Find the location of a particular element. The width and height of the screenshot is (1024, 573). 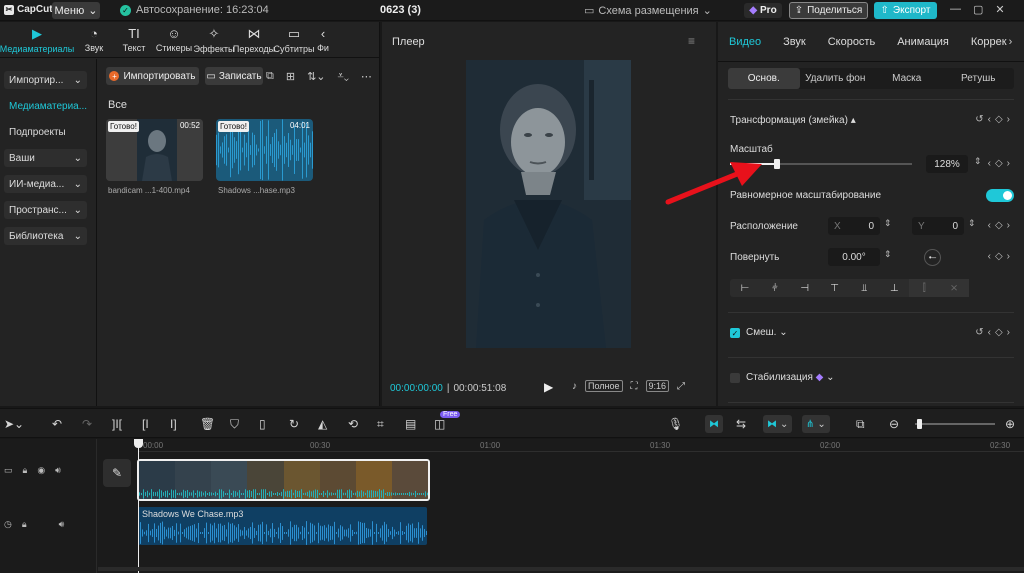

close-icon: ✕ is located at coordinates (999, 9).